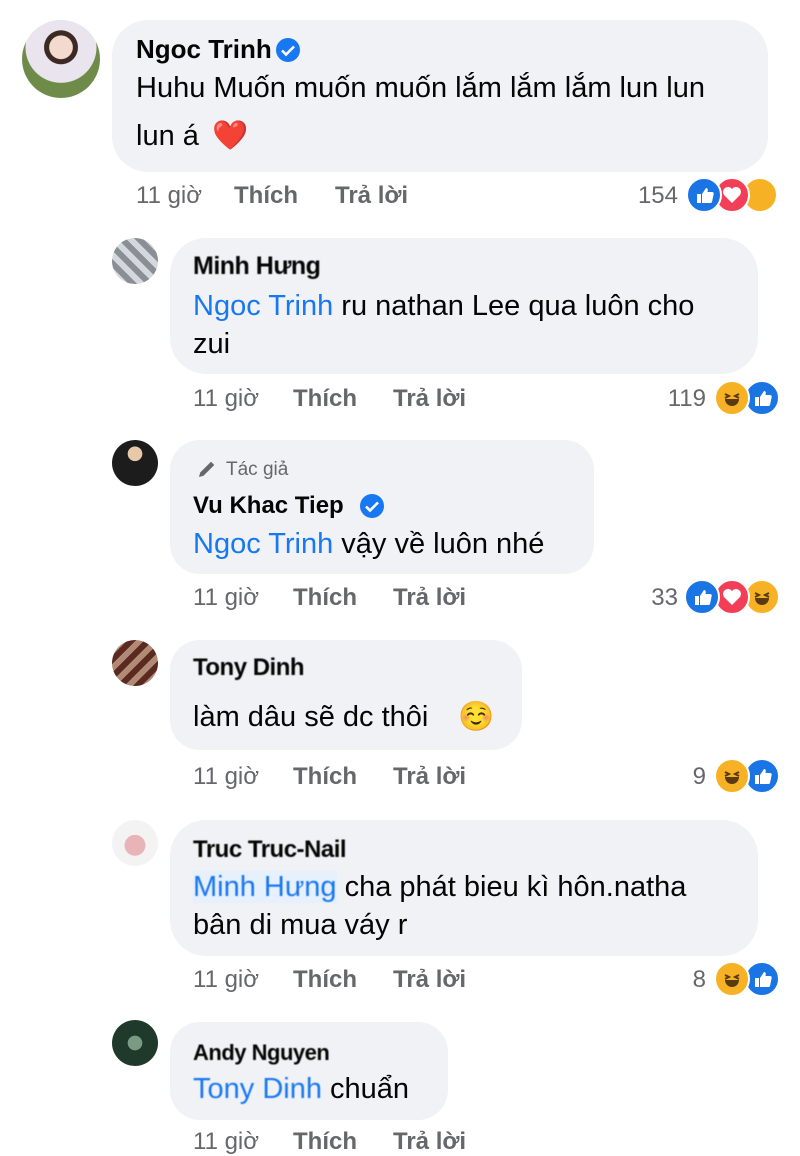  I want to click on heart-emoji: ❤️, so click(230, 136).